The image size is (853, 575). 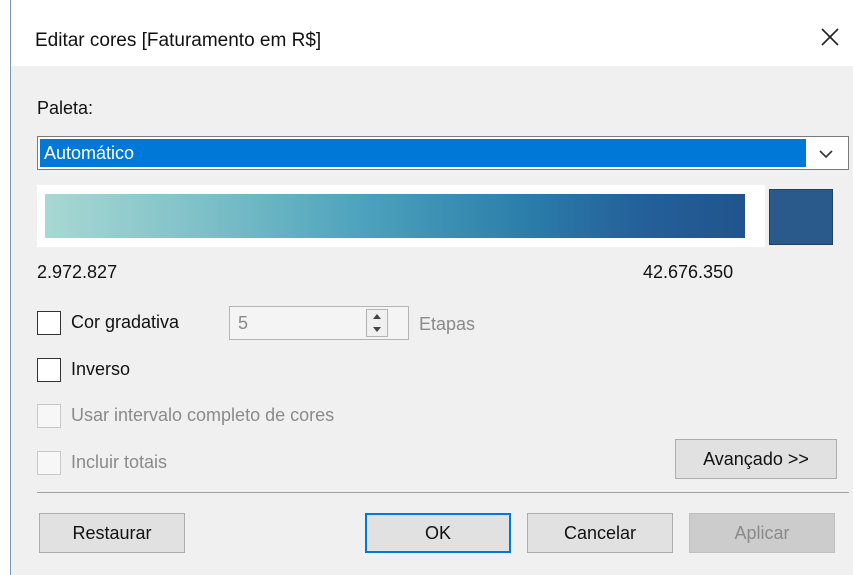 What do you see at coordinates (395, 216) in the screenshot?
I see `gradient-bar` at bounding box center [395, 216].